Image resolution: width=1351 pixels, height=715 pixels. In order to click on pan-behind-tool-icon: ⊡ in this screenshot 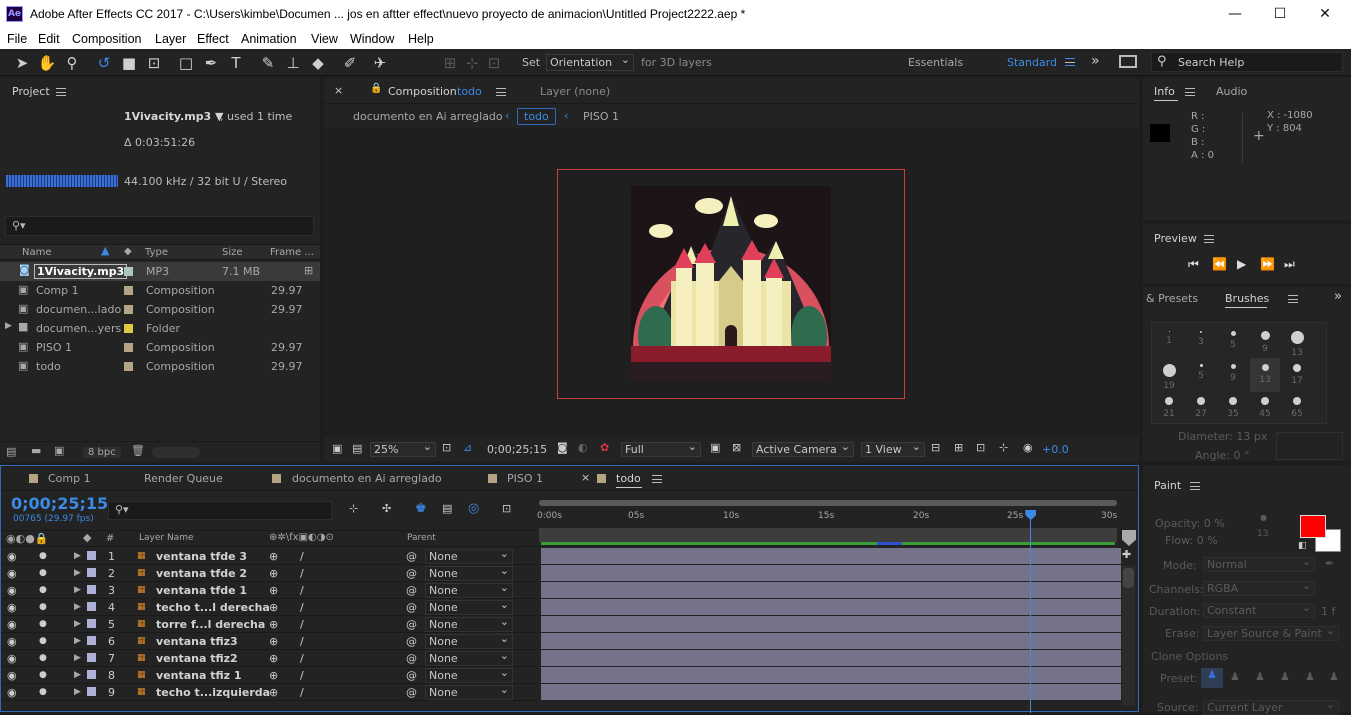, I will do `click(154, 63)`.